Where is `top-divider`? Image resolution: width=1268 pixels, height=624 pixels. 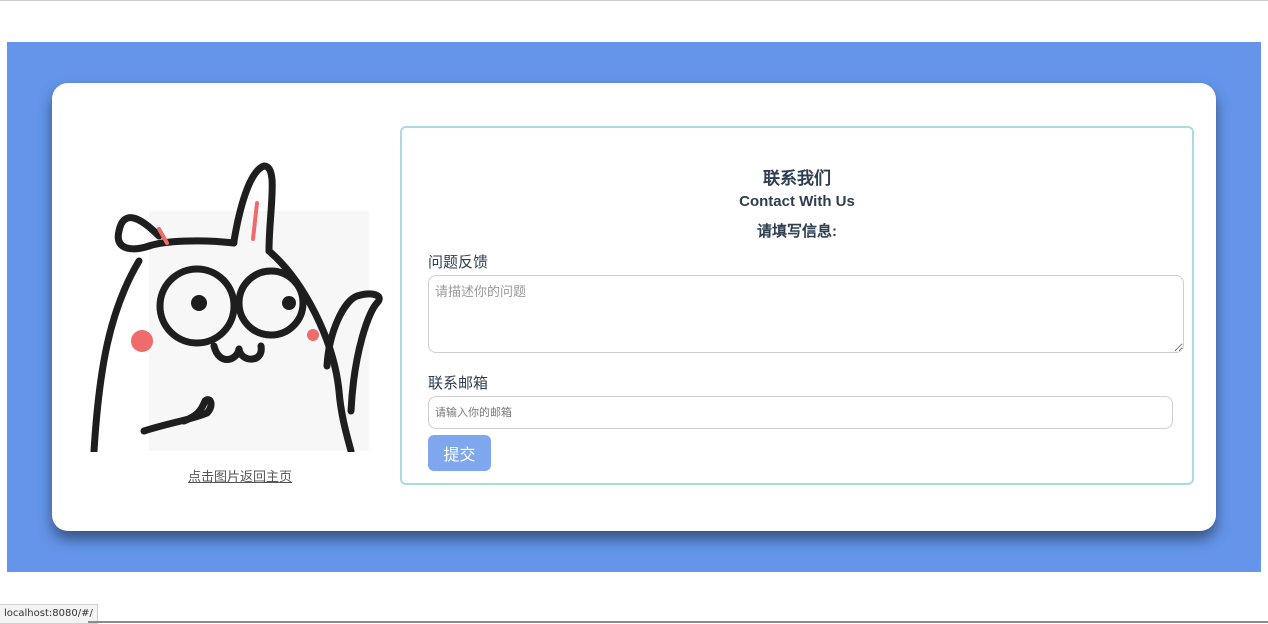 top-divider is located at coordinates (634, 0).